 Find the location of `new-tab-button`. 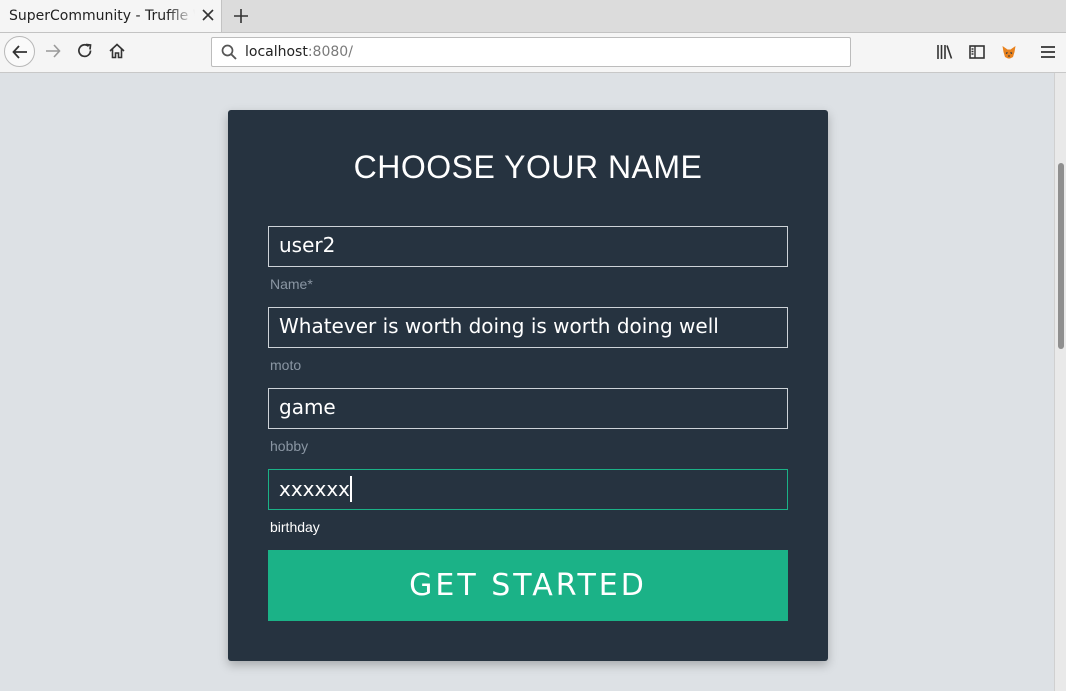

new-tab-button is located at coordinates (241, 16).